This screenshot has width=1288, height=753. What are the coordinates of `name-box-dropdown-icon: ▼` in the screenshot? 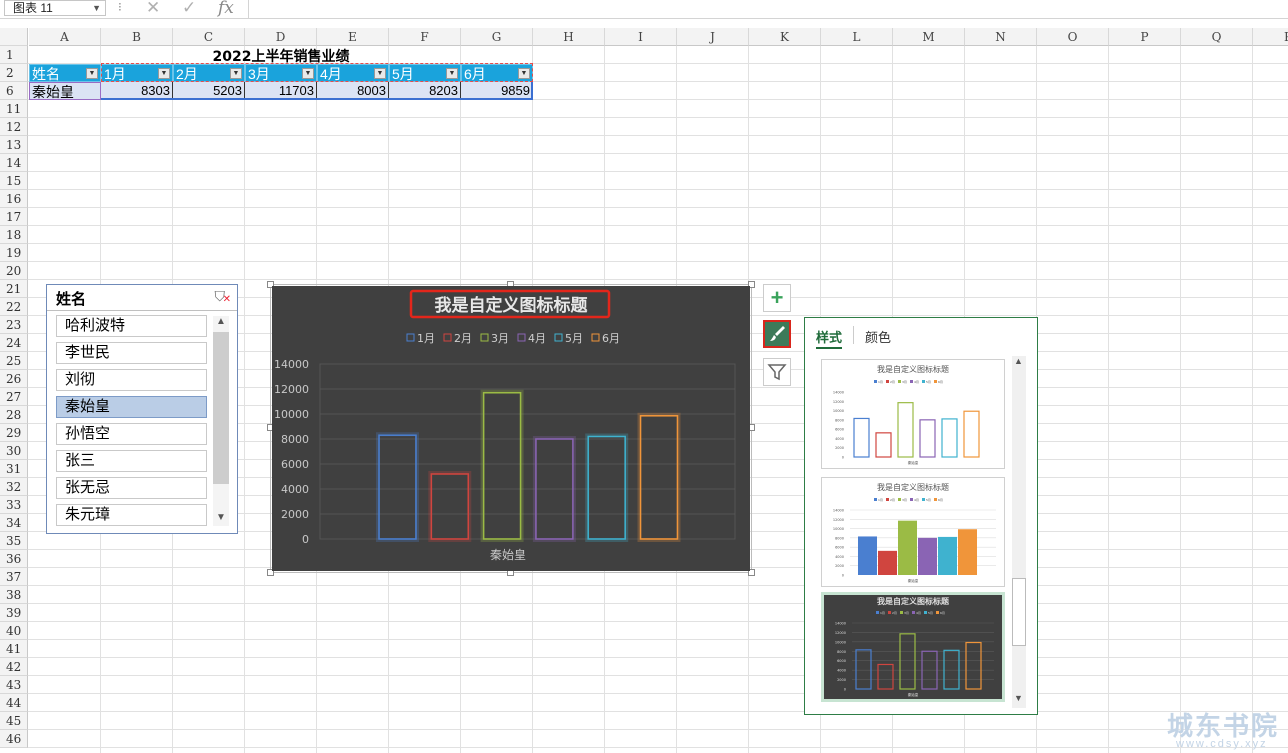 It's located at (96, 8).